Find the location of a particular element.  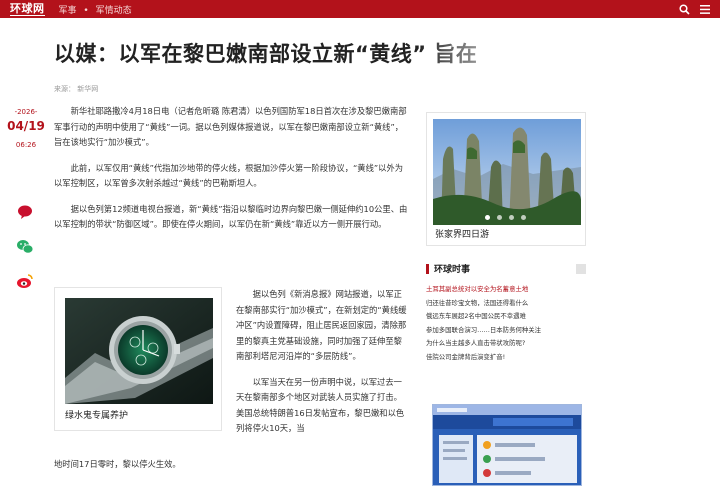

news-panel-title: 环球时事 is located at coordinates (452, 270).